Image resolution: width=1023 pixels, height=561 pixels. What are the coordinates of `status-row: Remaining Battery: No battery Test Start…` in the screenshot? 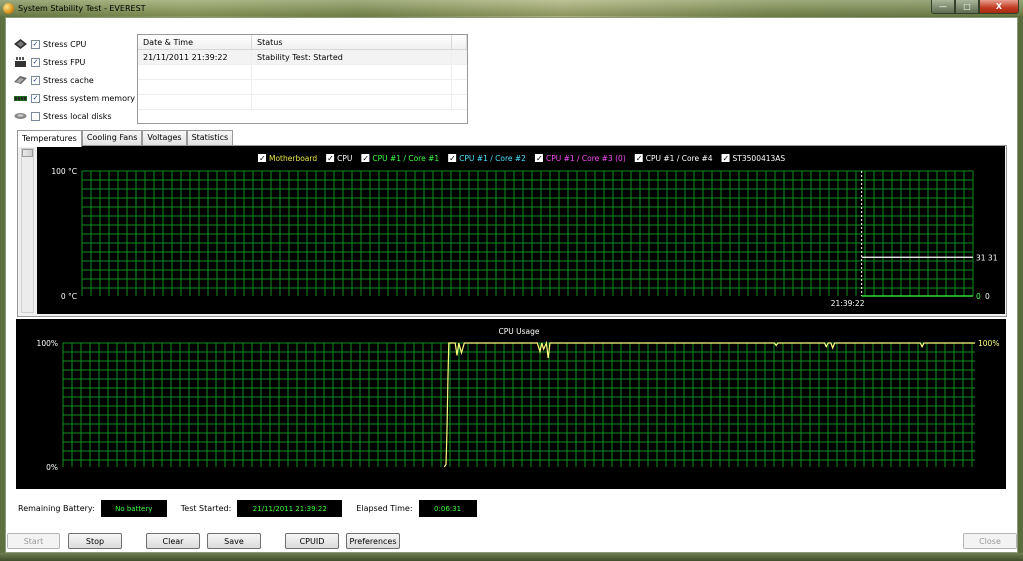 It's located at (247, 508).